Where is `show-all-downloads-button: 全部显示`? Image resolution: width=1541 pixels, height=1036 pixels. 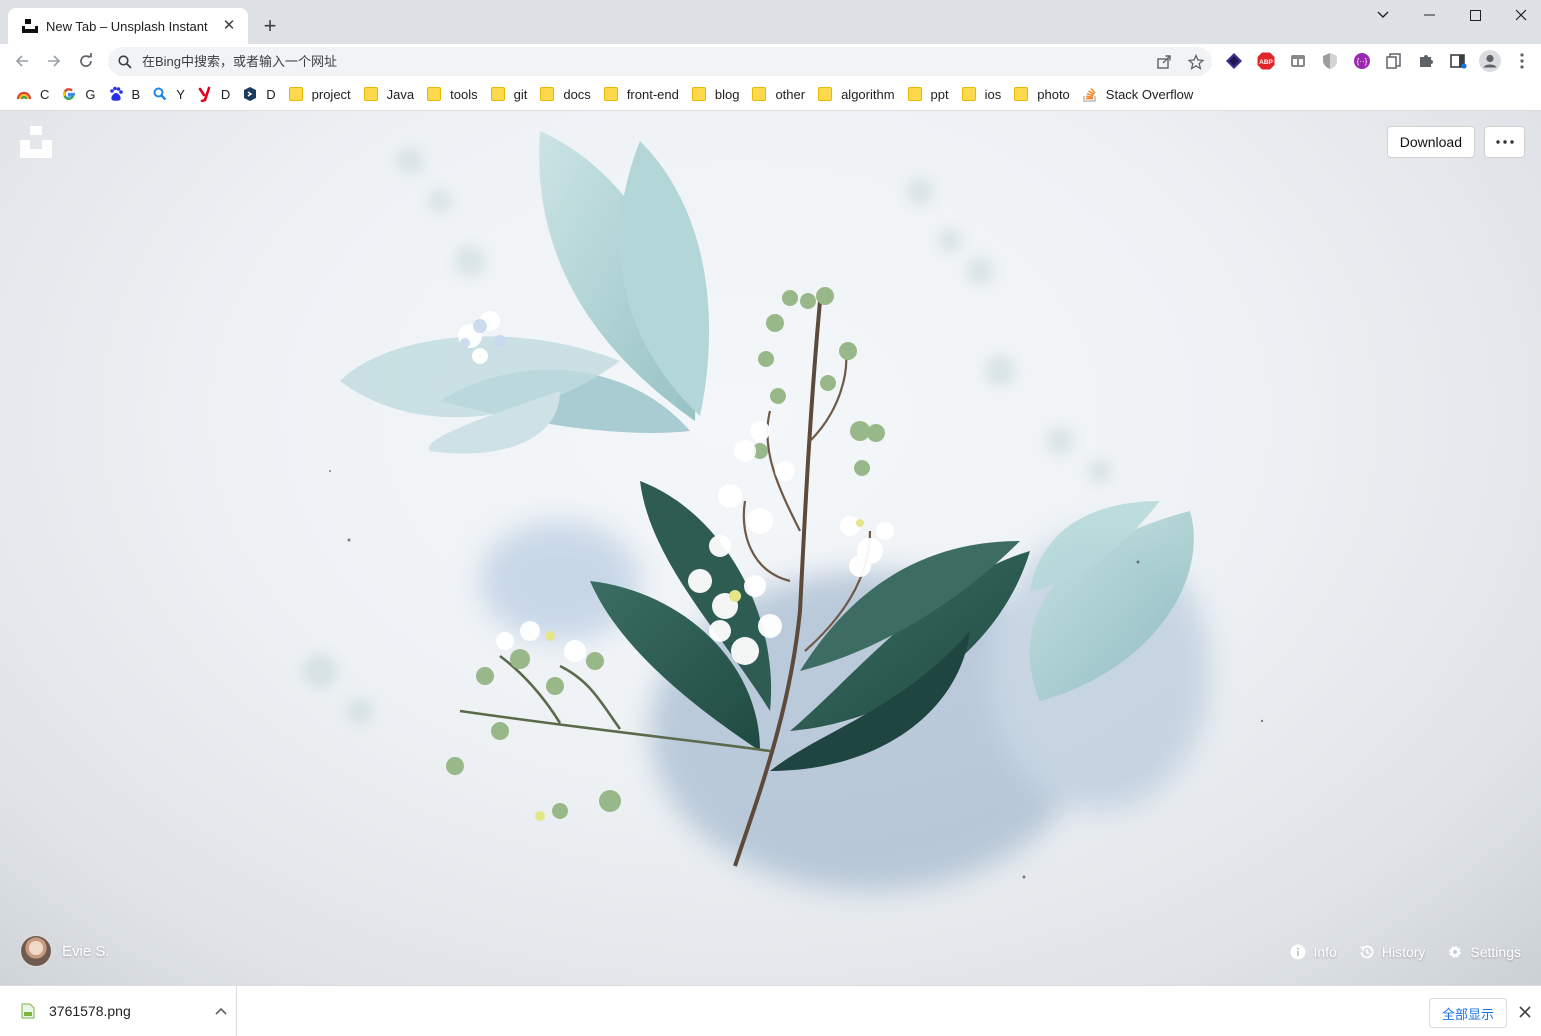 show-all-downloads-button: 全部显示 is located at coordinates (1468, 1013).